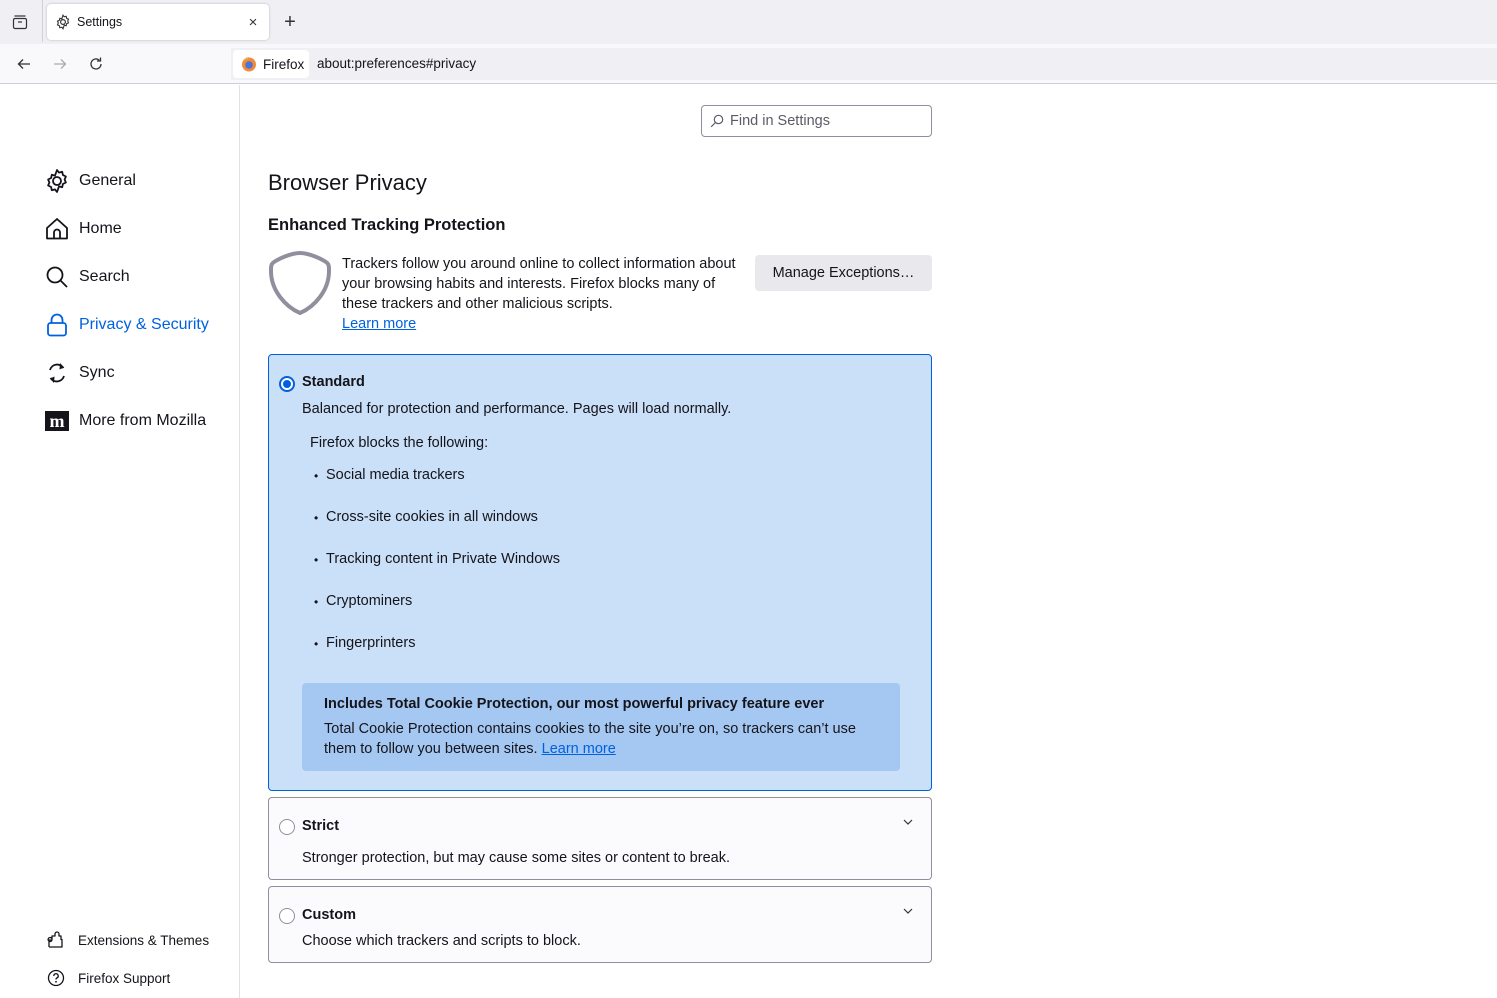  Describe the element at coordinates (321, 826) in the screenshot. I see `strict-label: Strict` at that location.